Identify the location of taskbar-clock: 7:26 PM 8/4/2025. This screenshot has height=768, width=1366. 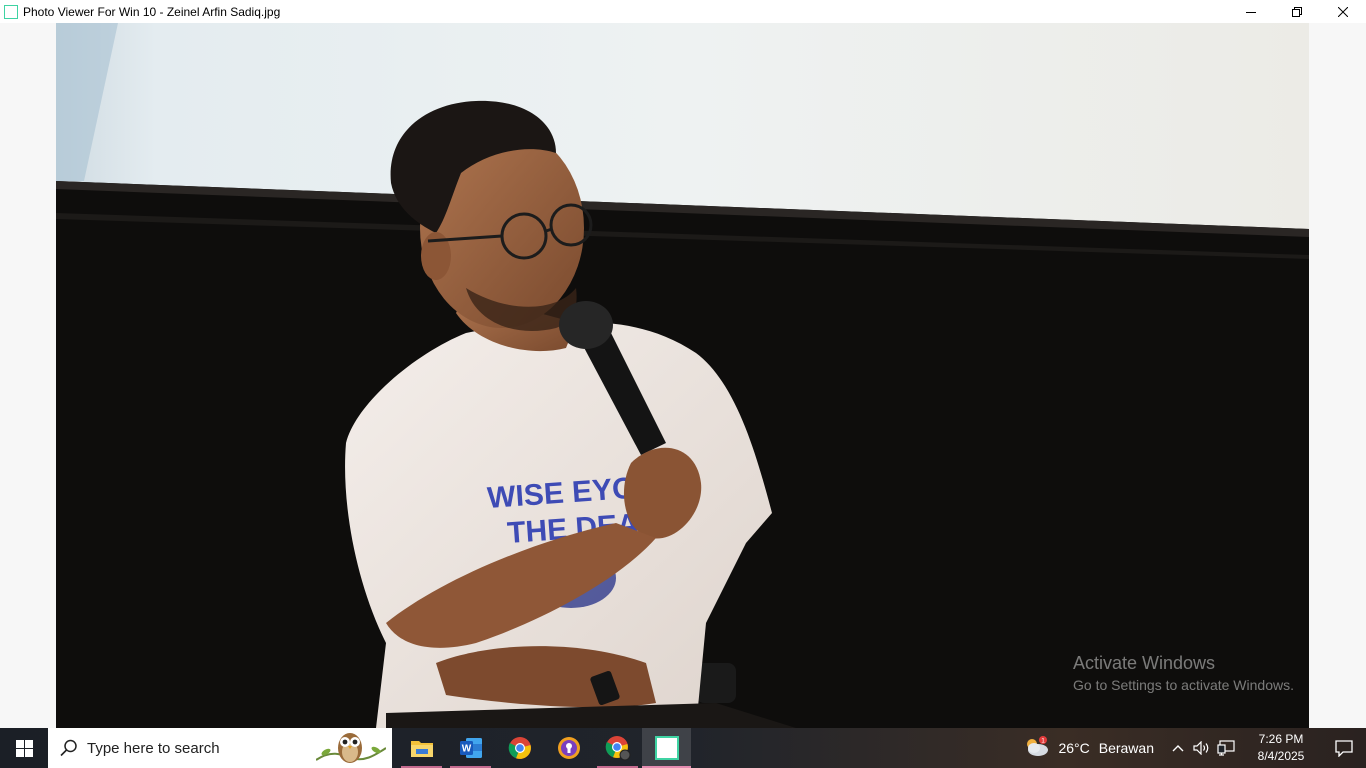
(1281, 748).